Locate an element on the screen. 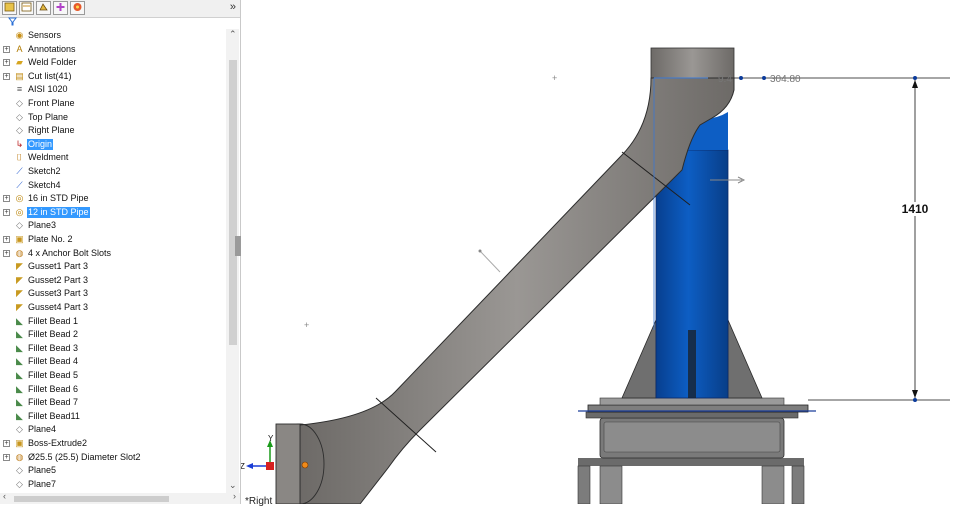  tree-item: ◣ Fillet Bead 3 is located at coordinates (113, 348).